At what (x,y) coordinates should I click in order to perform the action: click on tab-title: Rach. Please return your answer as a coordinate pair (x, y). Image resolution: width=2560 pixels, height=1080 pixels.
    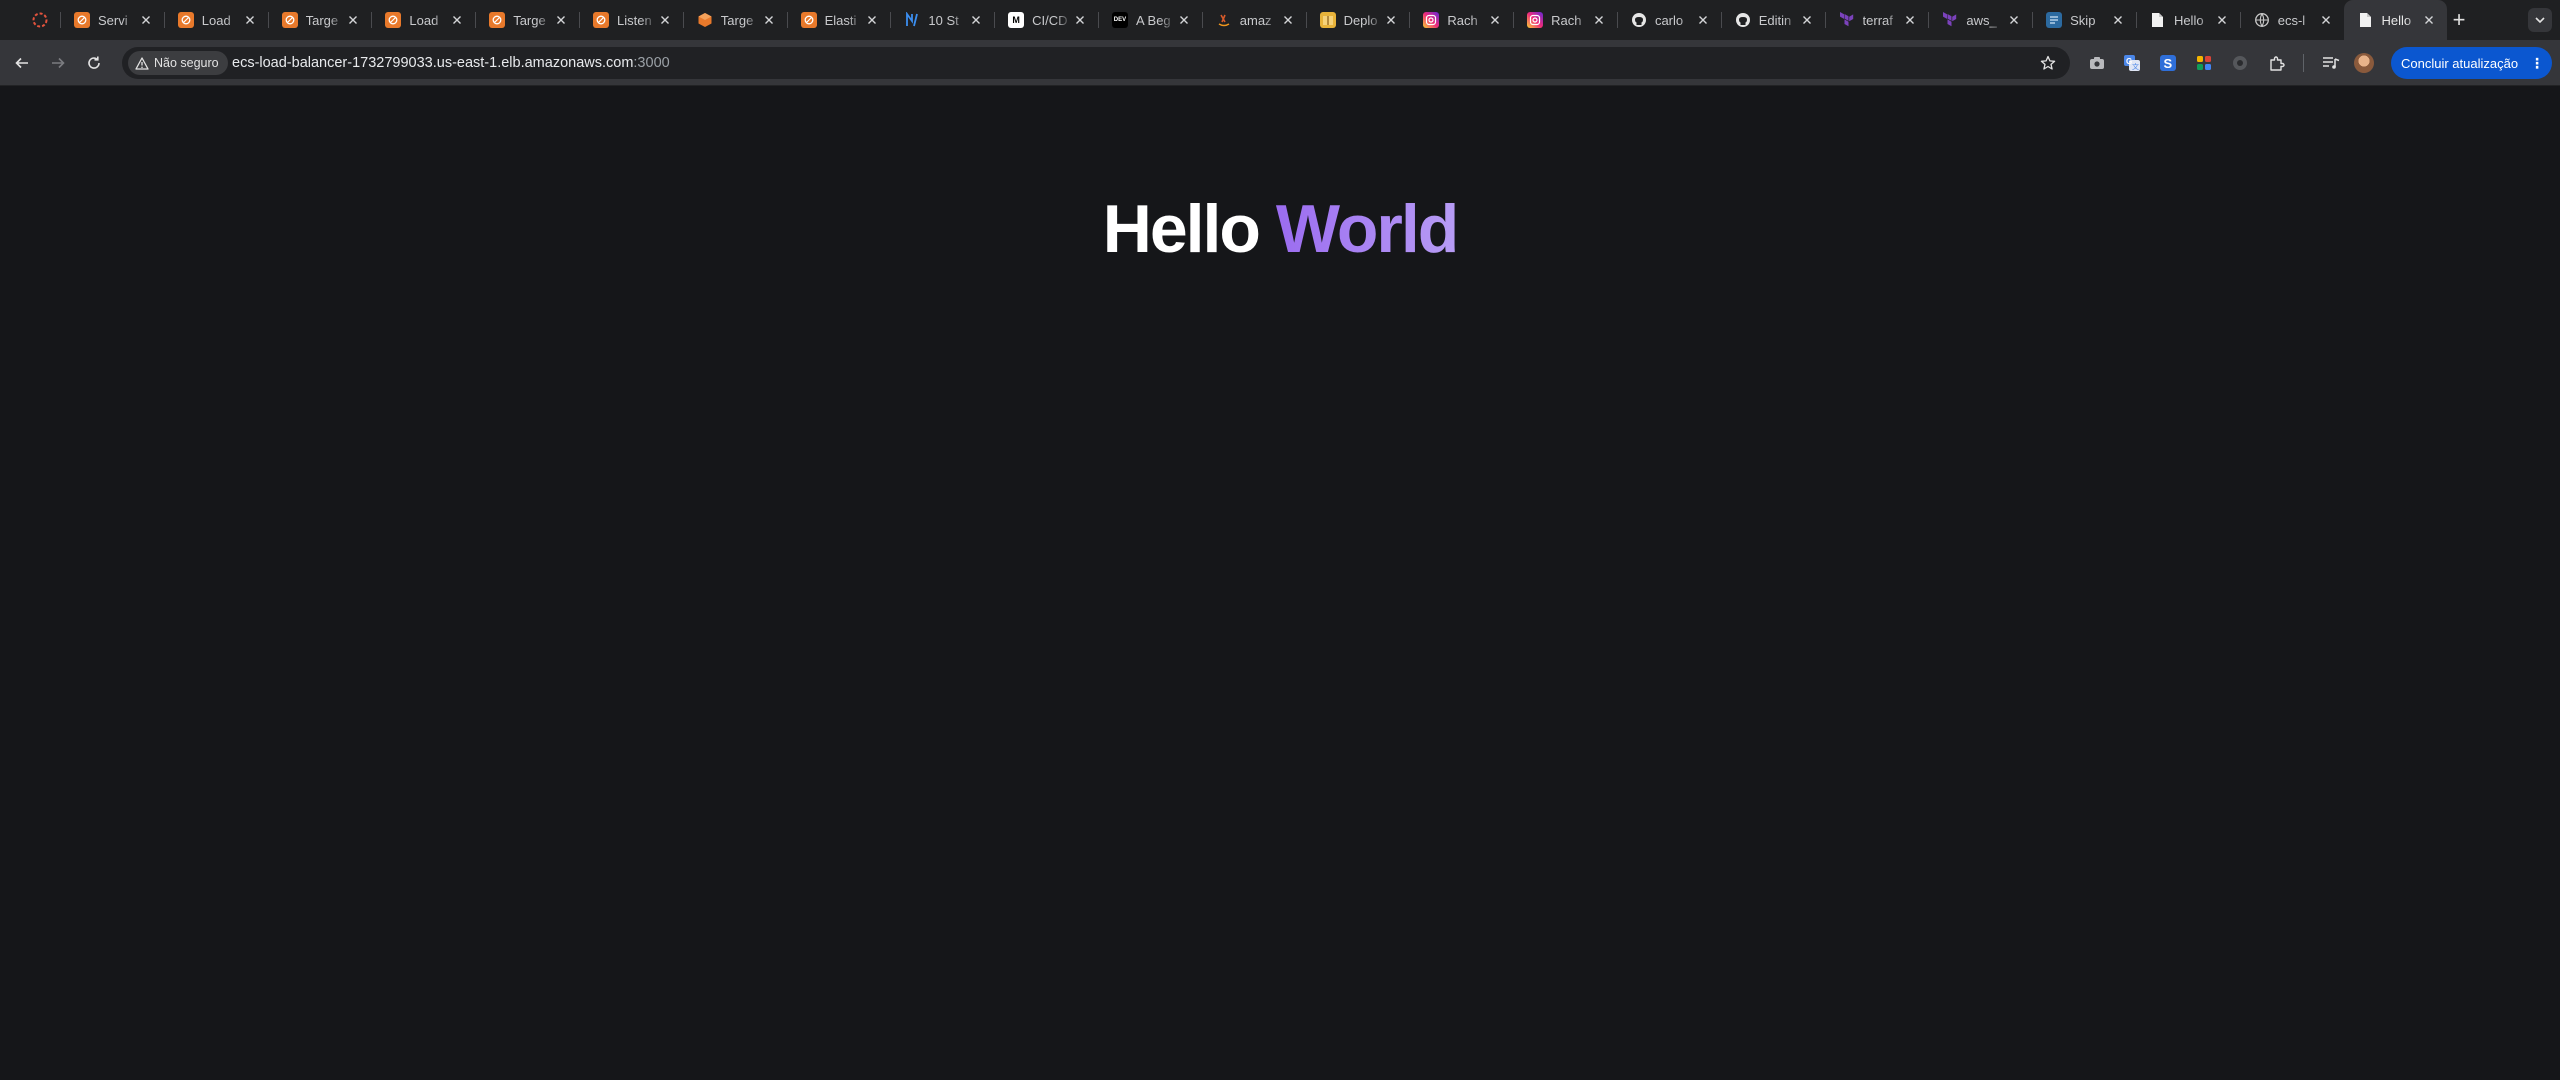
    Looking at the image, I should click on (1462, 20).